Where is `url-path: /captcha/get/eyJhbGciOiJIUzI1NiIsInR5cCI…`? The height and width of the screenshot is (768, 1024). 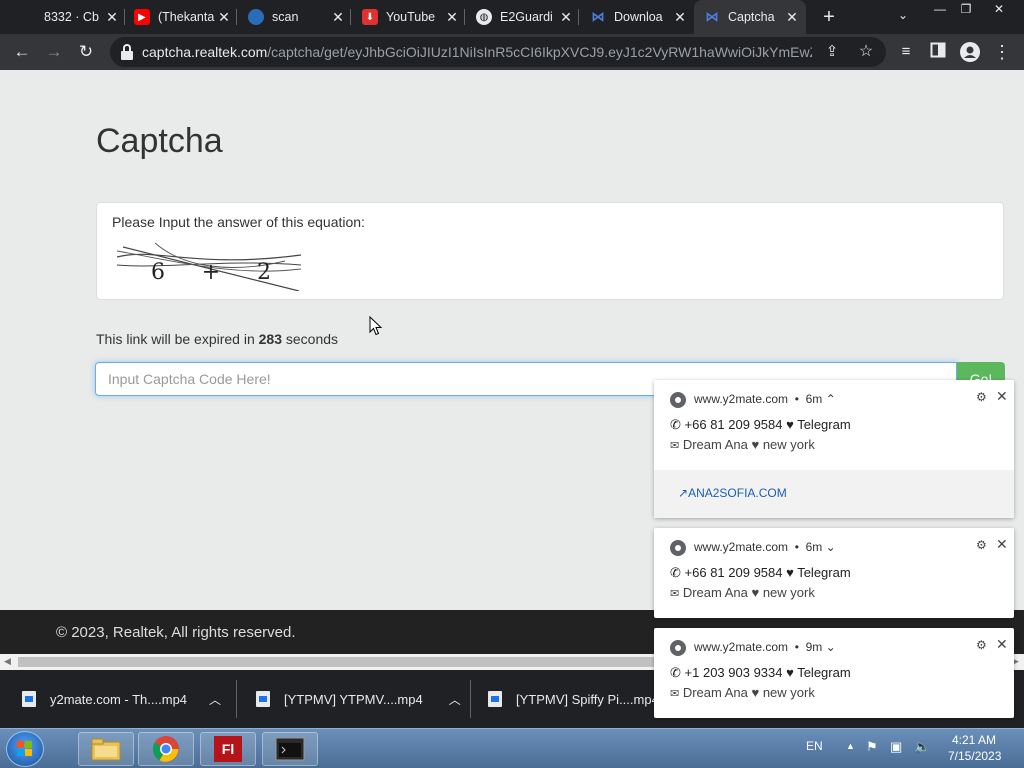
url-path: /captcha/get/eyJhbGciOiJIUzI1NiIsInR5cCI… is located at coordinates (539, 52).